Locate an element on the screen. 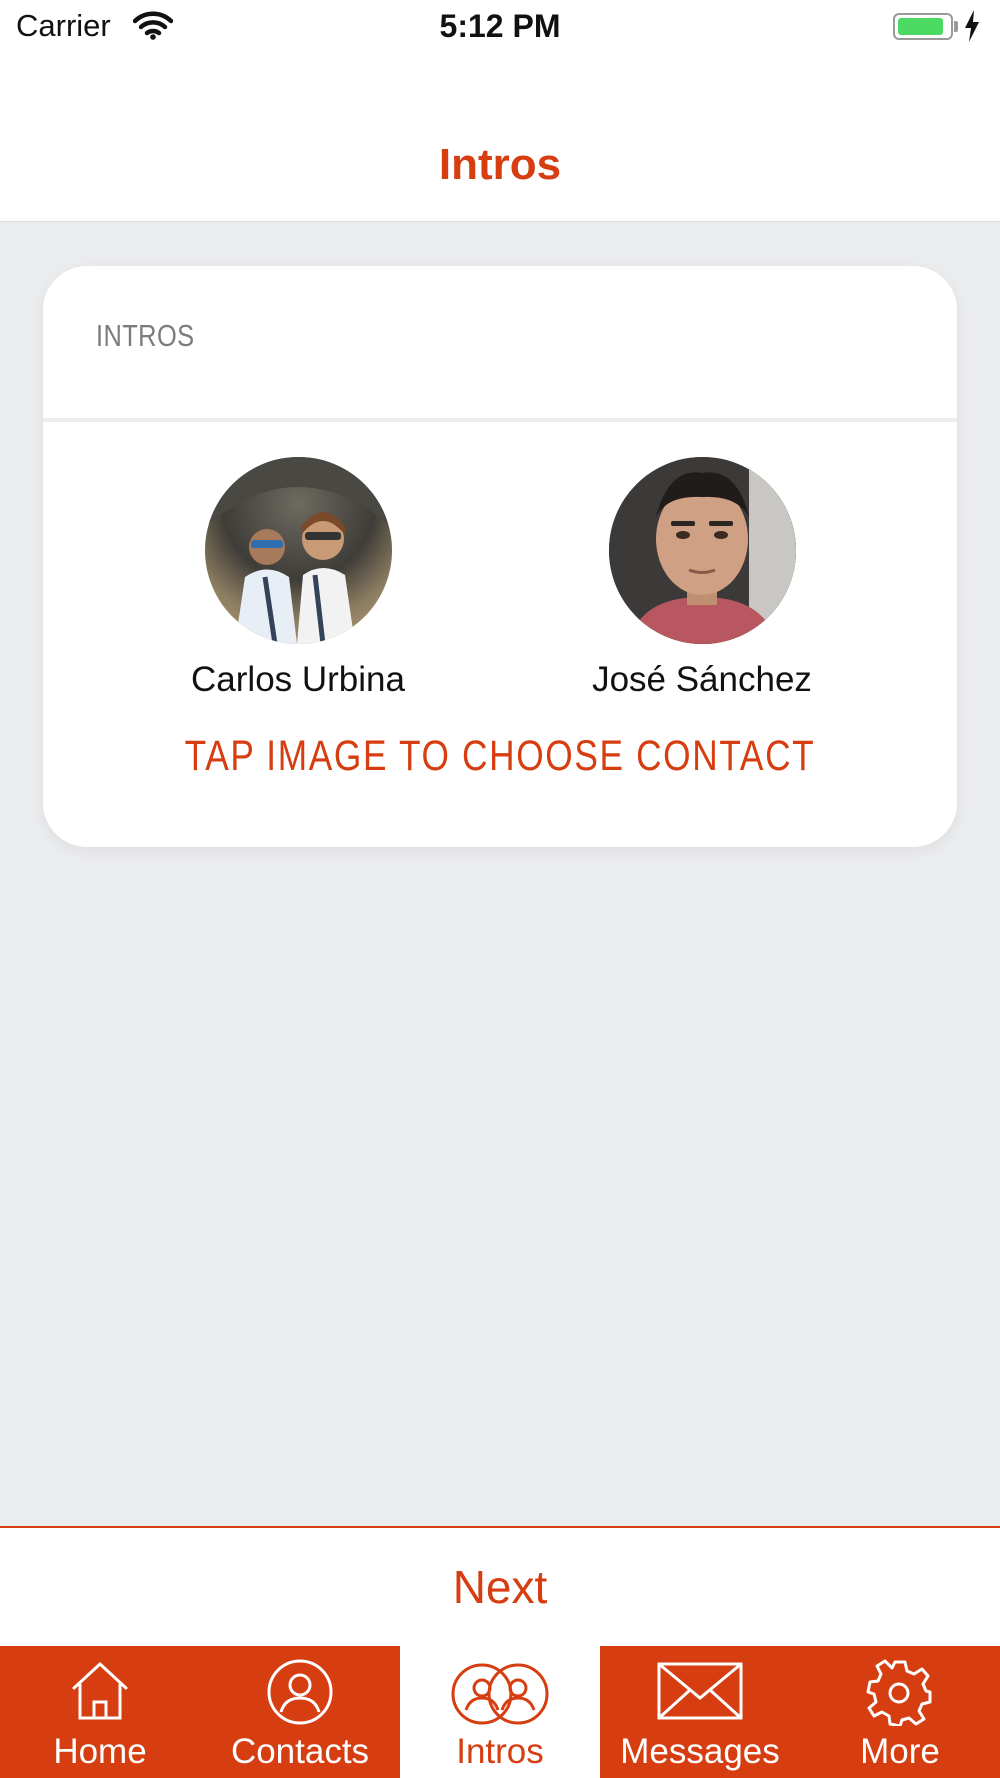 The image size is (1000, 1778). charging-bolt-icon is located at coordinates (972, 28).